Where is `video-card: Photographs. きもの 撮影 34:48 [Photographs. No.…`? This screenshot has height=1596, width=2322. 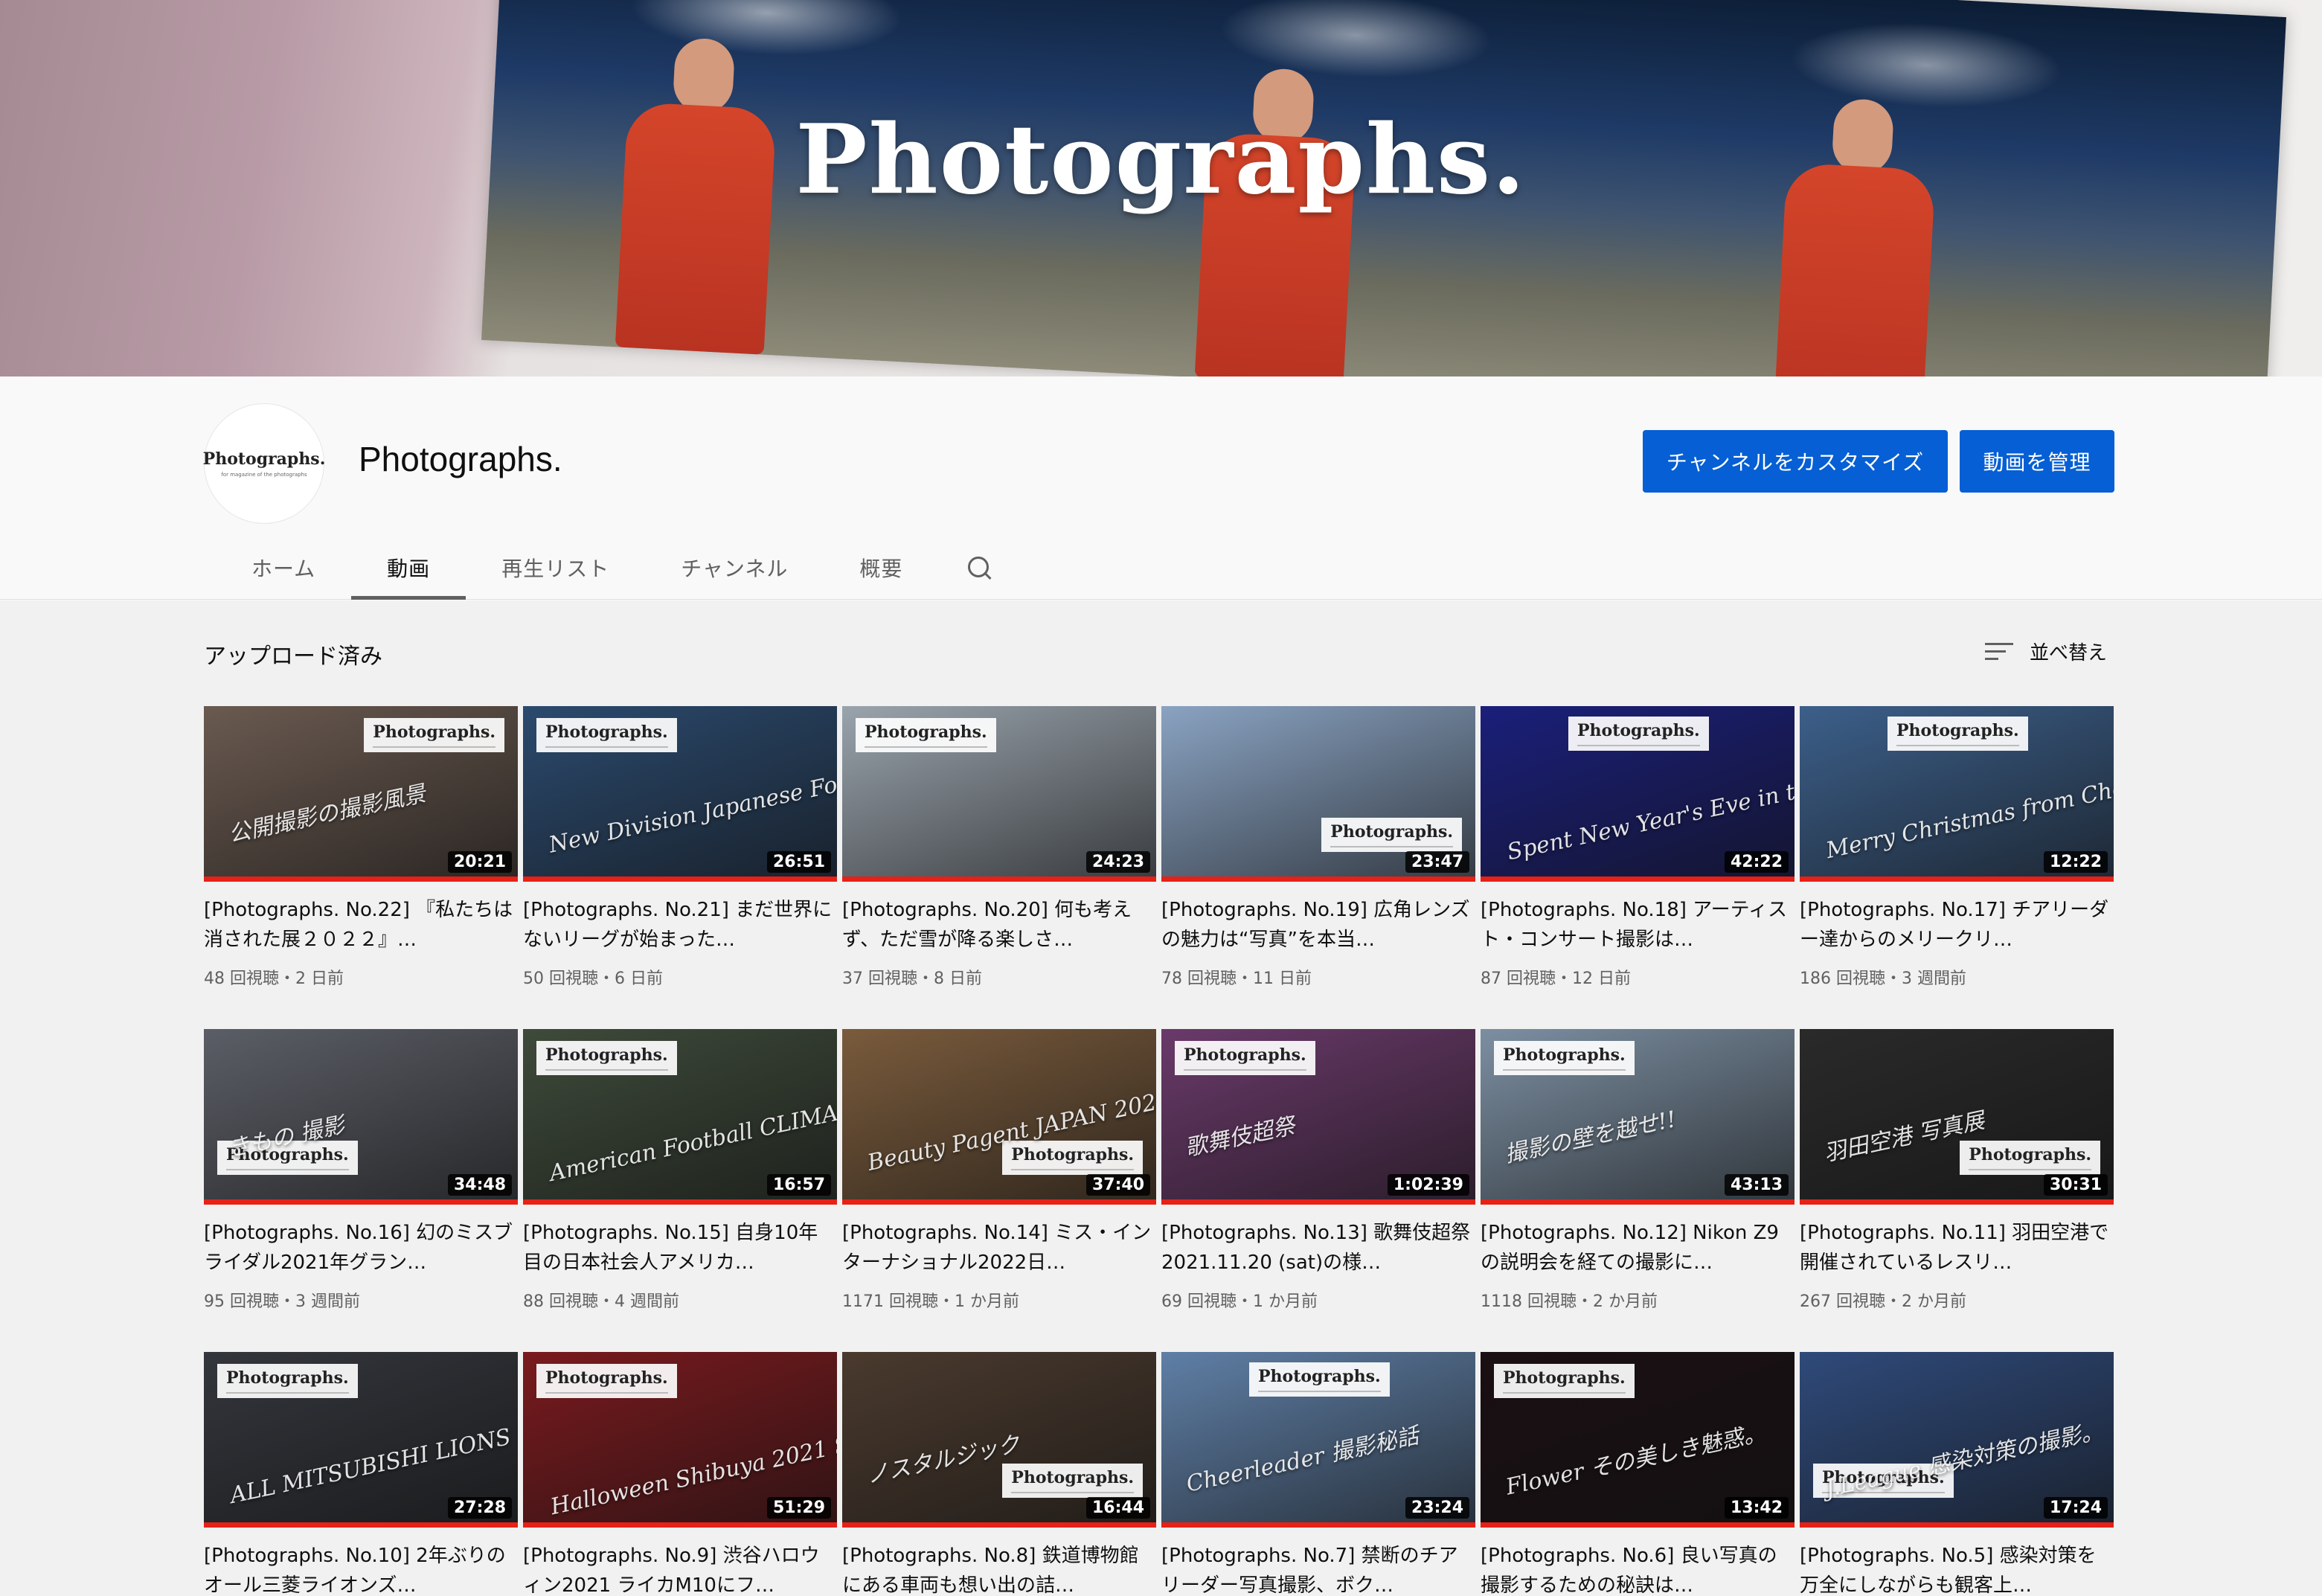
video-card: Photographs. きもの 撮影 34:48 [Photographs. No.… is located at coordinates (361, 1170).